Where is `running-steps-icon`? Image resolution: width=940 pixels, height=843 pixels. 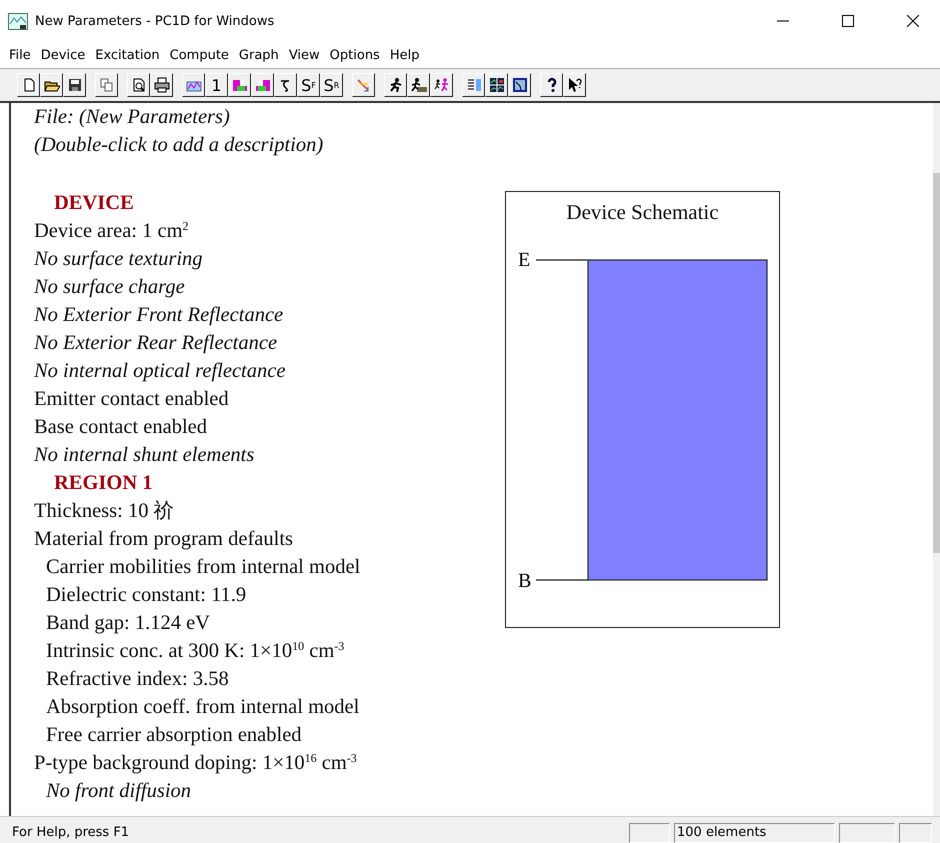
running-steps-icon is located at coordinates (418, 85).